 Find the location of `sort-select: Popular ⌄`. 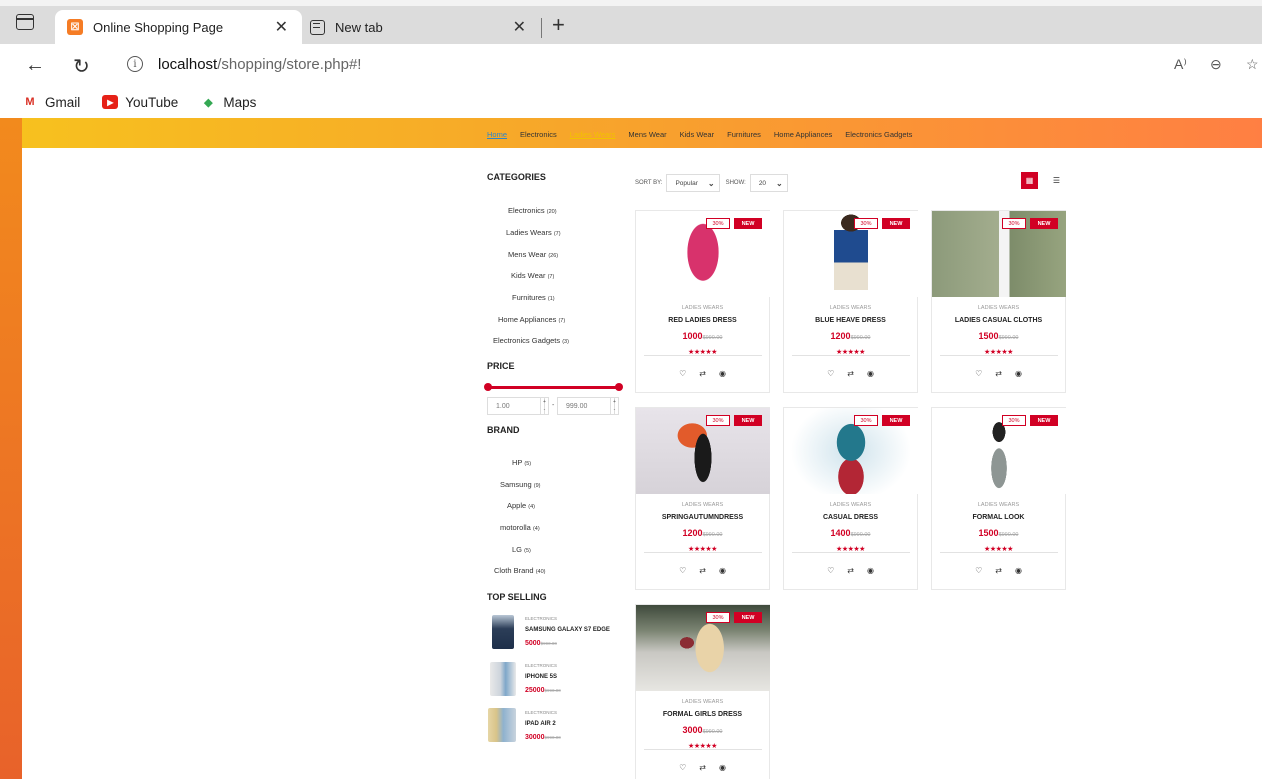

sort-select: Popular ⌄ is located at coordinates (693, 183).